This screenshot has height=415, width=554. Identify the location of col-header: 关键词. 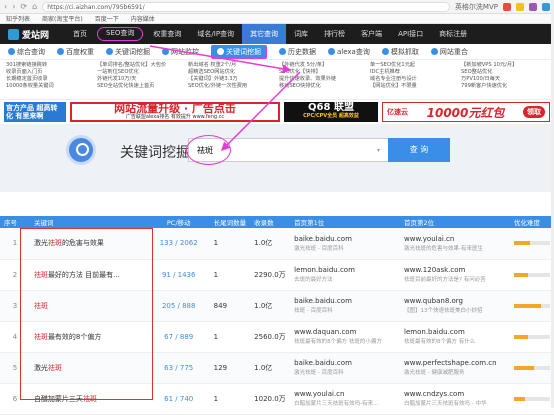
(88, 222).